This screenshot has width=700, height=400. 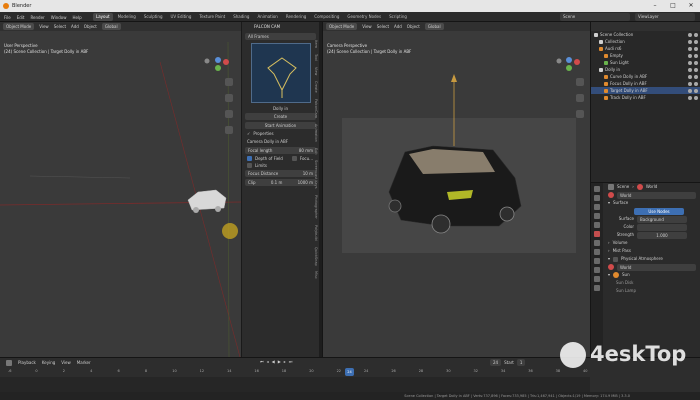 I want to click on clip-end-value: 1000 m, so click(x=305, y=182).